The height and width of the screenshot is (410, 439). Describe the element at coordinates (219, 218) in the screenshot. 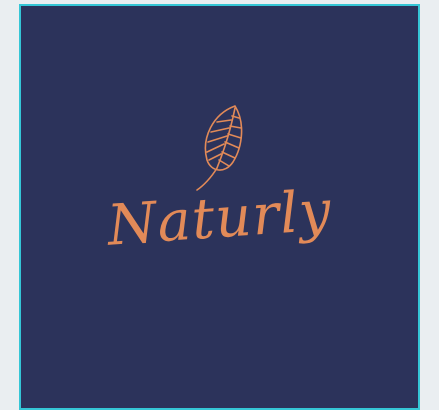

I see `brand-name: Naturly` at that location.